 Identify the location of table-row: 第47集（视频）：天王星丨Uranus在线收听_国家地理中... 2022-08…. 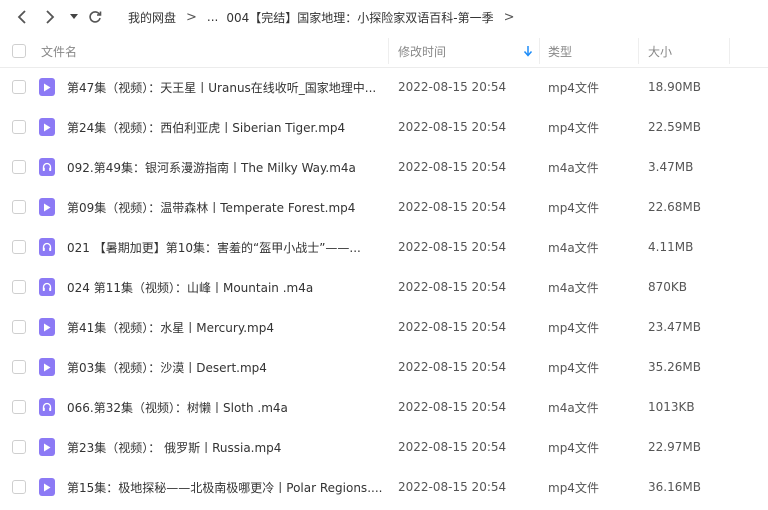
(384, 87).